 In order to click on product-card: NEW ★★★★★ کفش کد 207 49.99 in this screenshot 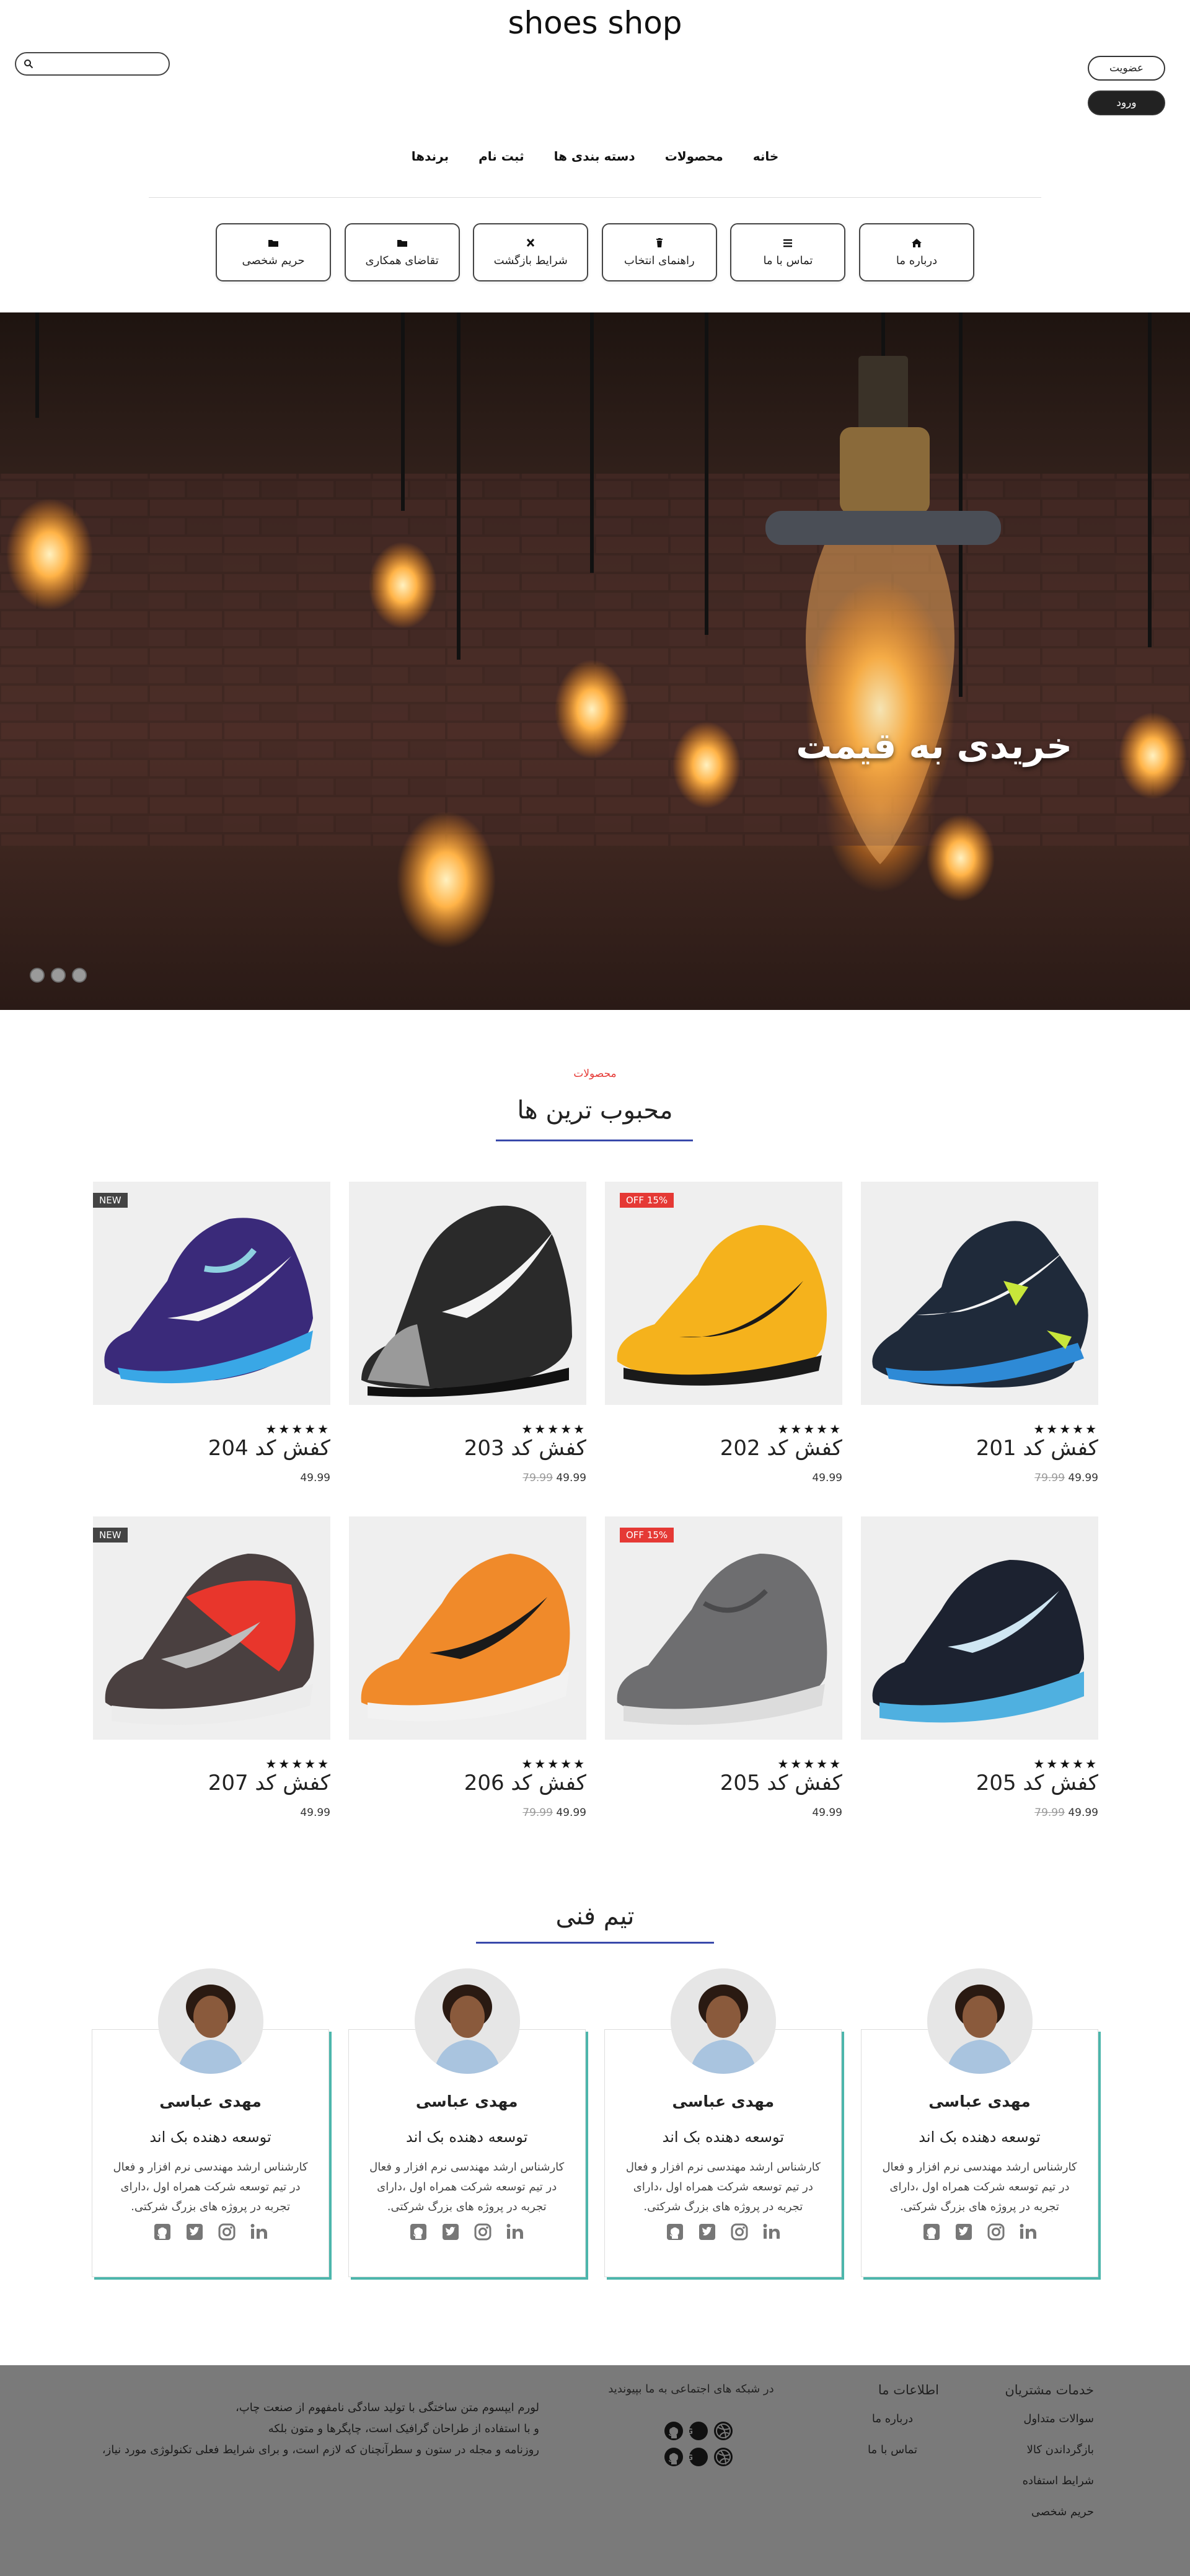, I will do `click(211, 1667)`.